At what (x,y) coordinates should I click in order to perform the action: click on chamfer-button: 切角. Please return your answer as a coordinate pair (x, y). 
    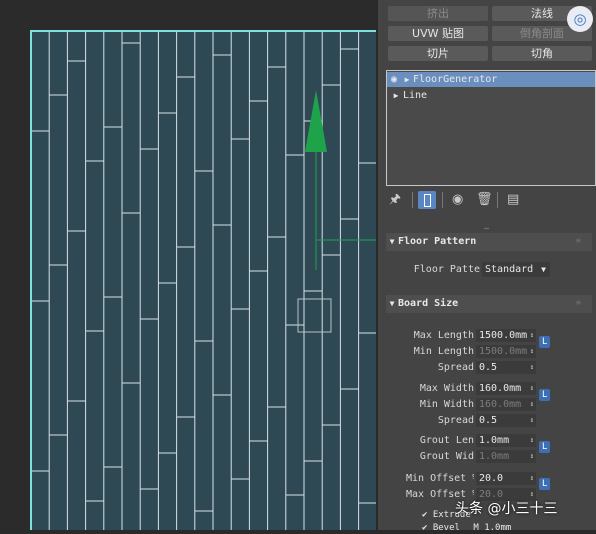
    Looking at the image, I should click on (542, 53).